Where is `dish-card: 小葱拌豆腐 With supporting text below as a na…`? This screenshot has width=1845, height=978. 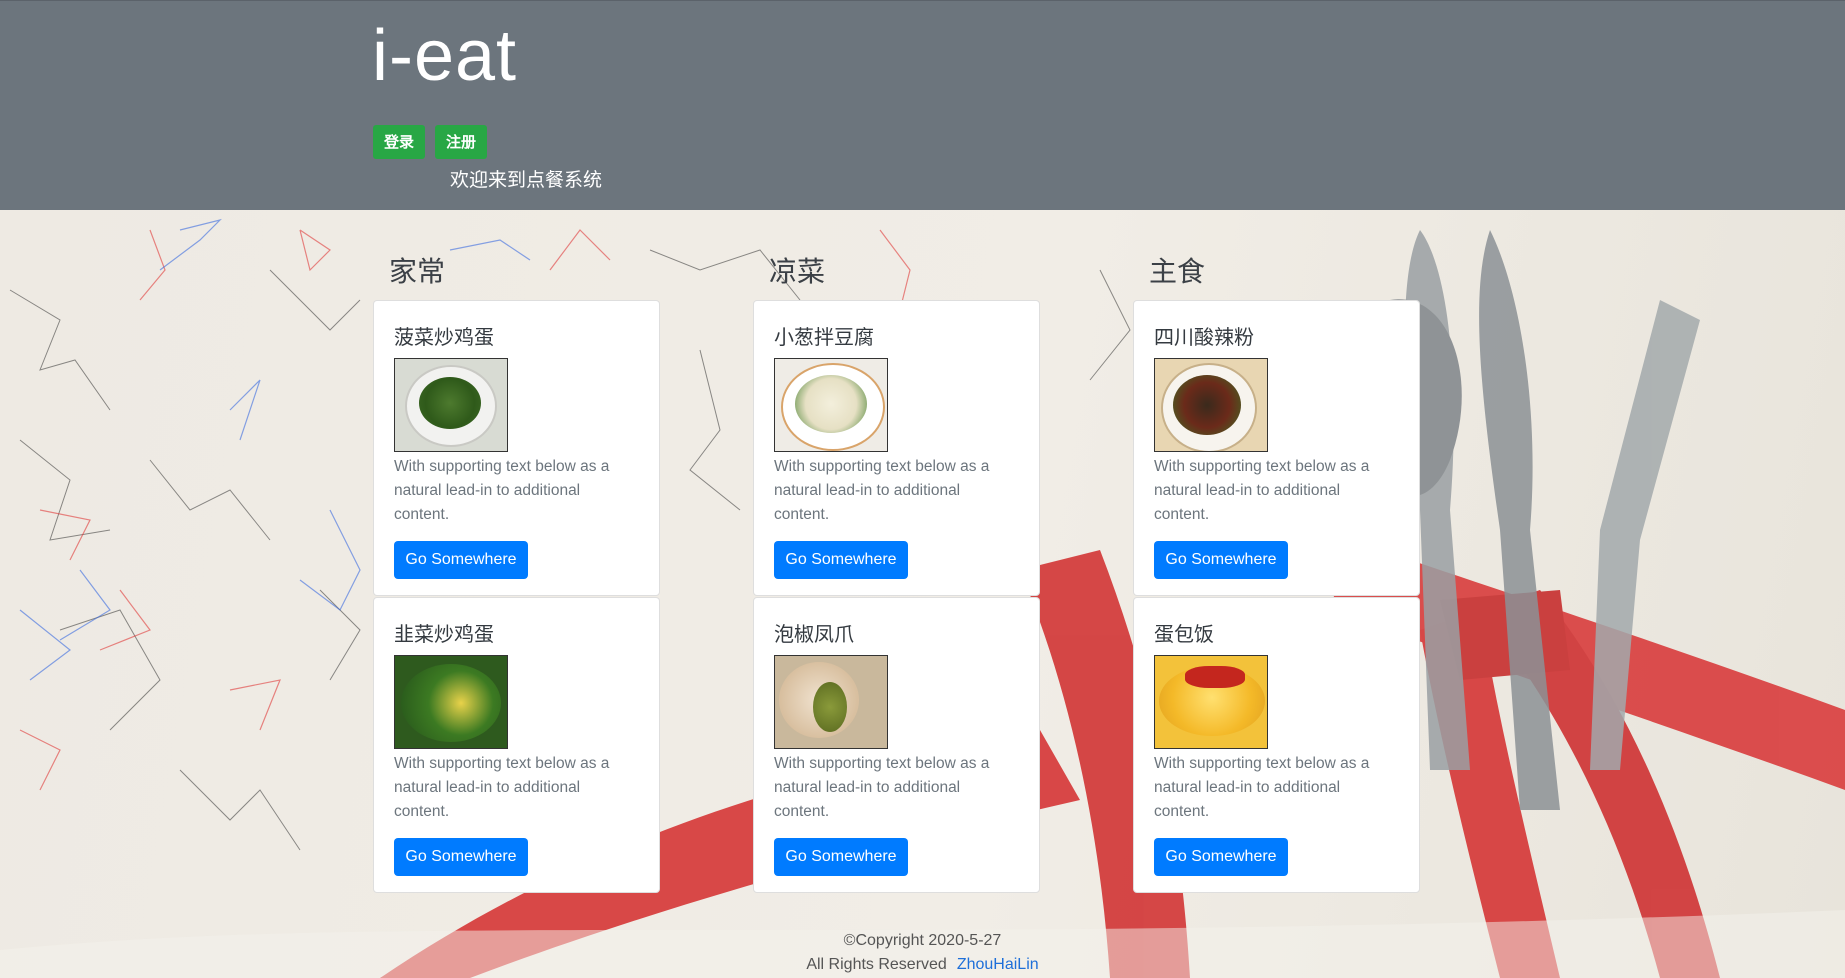 dish-card: 小葱拌豆腐 With supporting text below as a na… is located at coordinates (896, 448).